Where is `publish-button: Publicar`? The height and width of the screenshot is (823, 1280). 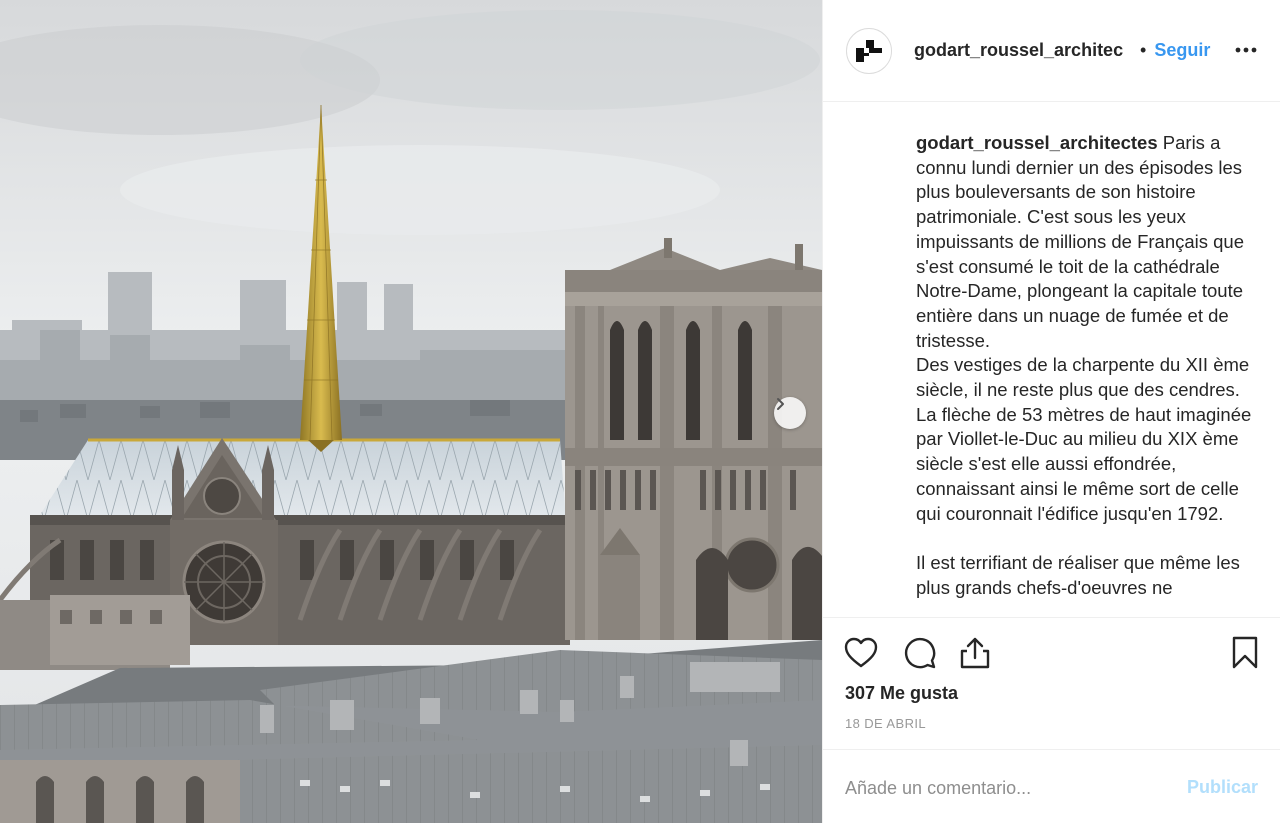
publish-button: Publicar is located at coordinates (1222, 787).